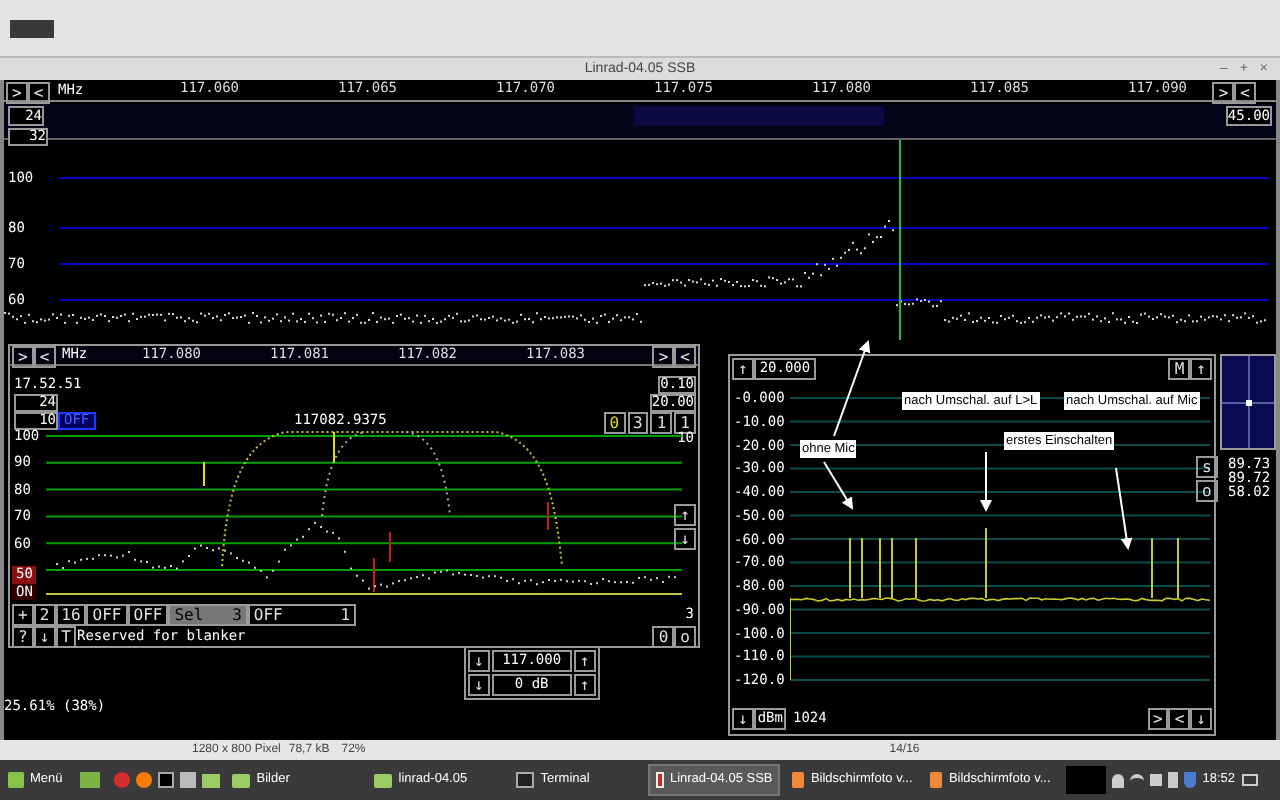  I want to click on folder-icon, so click(383, 780).